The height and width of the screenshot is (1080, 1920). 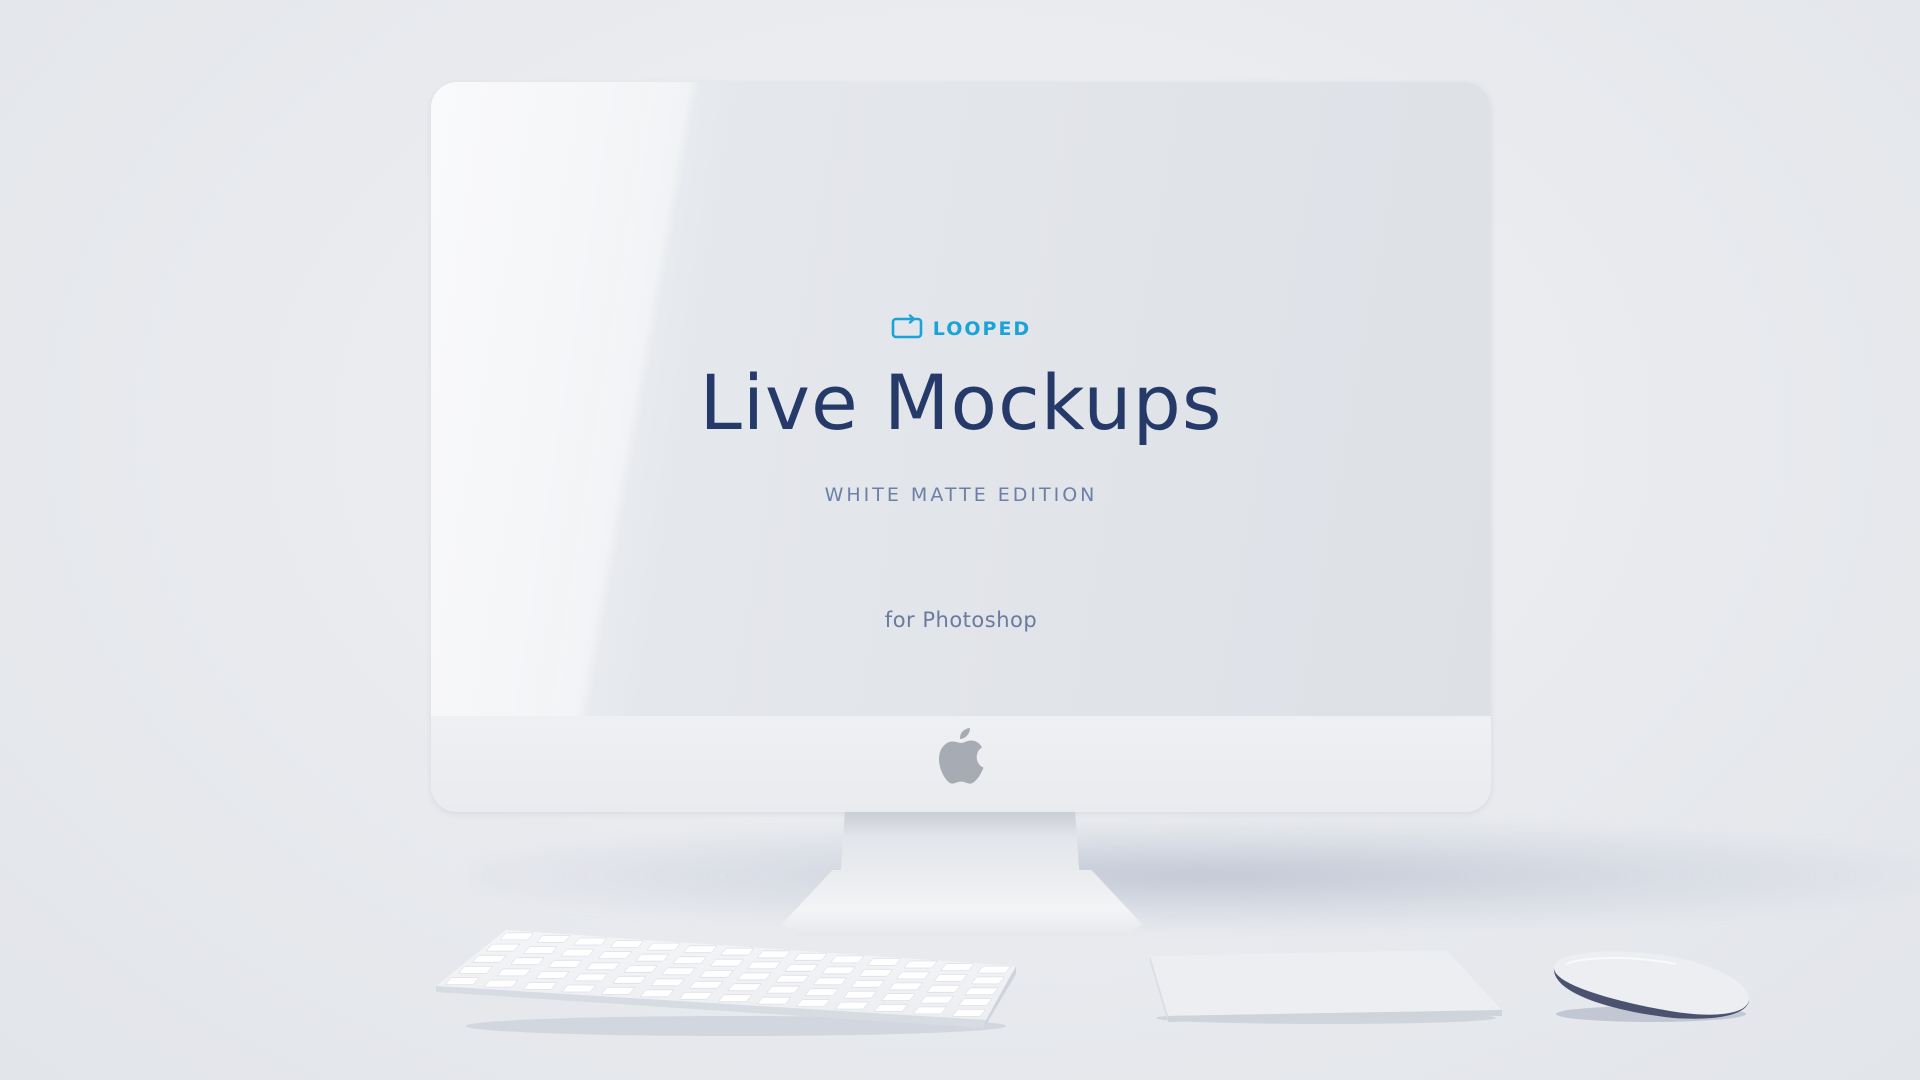 I want to click on page-title: Live Mockups, so click(x=961, y=402).